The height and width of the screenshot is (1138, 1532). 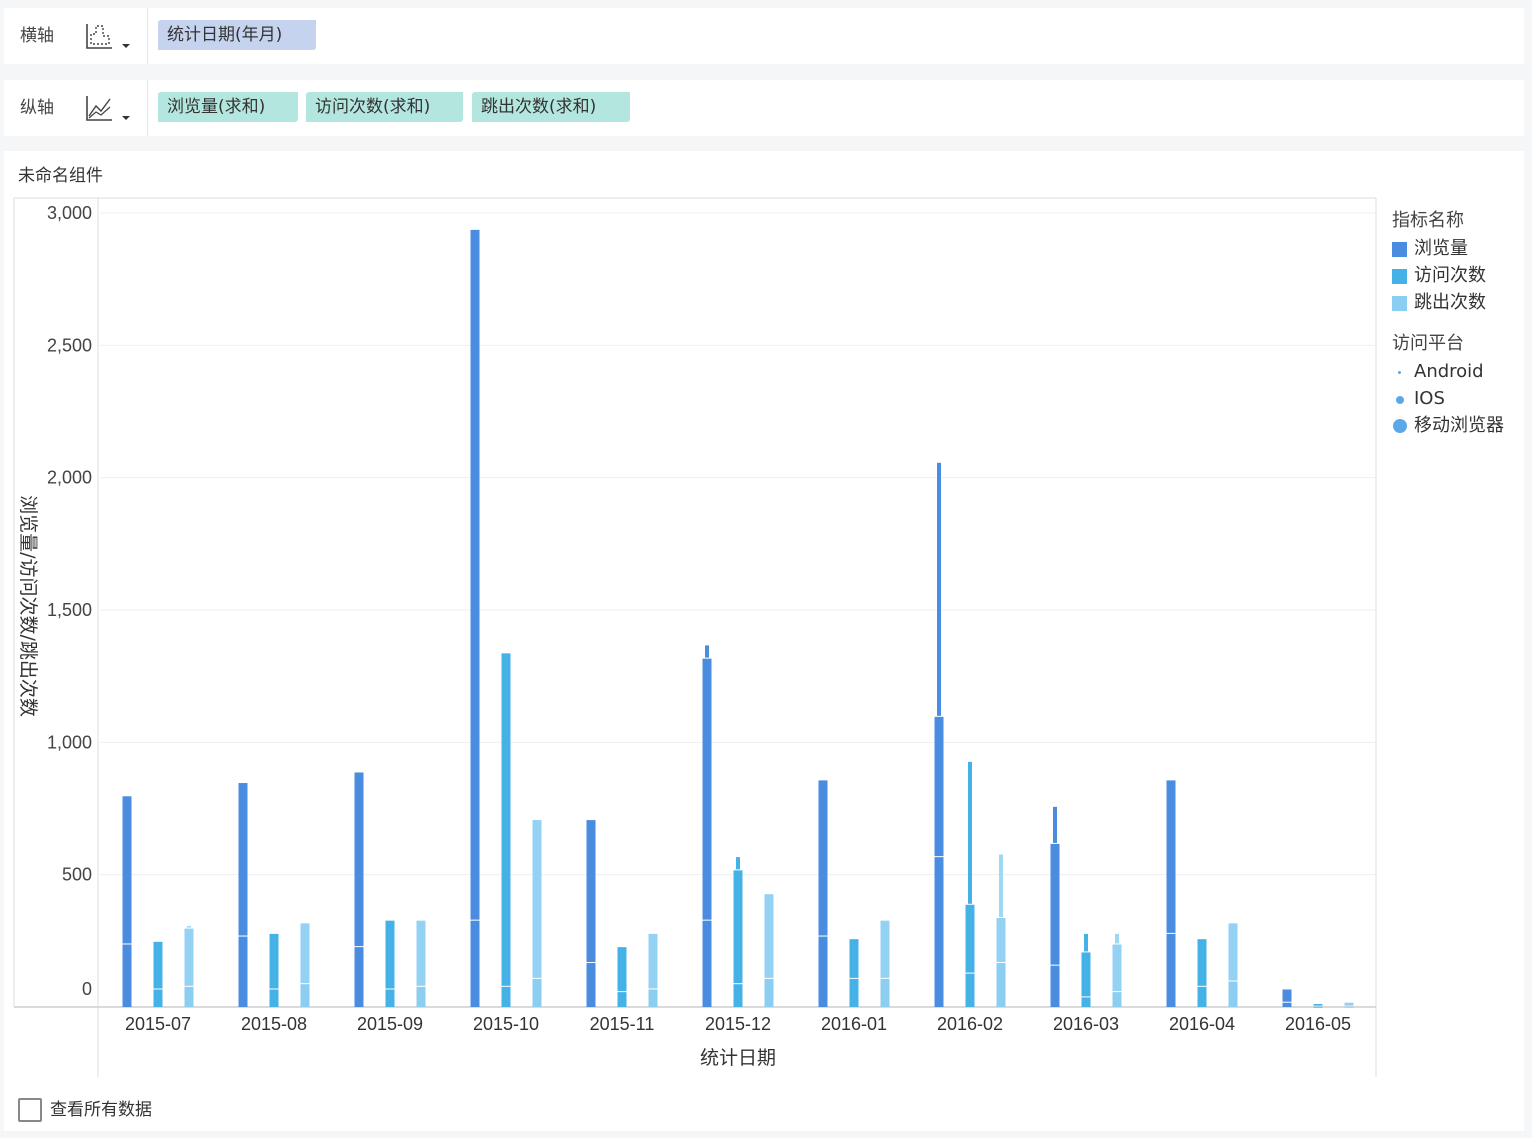 What do you see at coordinates (1399, 303) in the screenshot?
I see `legend-swatch-bounces` at bounding box center [1399, 303].